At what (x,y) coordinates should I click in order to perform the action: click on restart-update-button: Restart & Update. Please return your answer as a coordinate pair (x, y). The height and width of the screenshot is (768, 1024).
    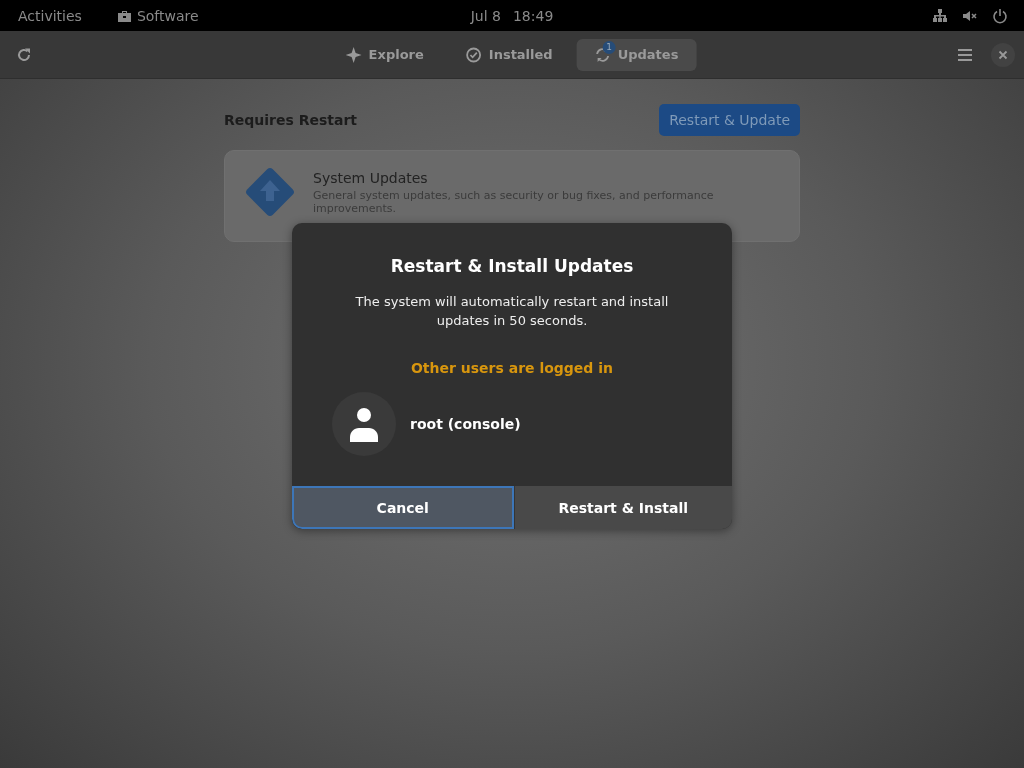
    Looking at the image, I should click on (729, 120).